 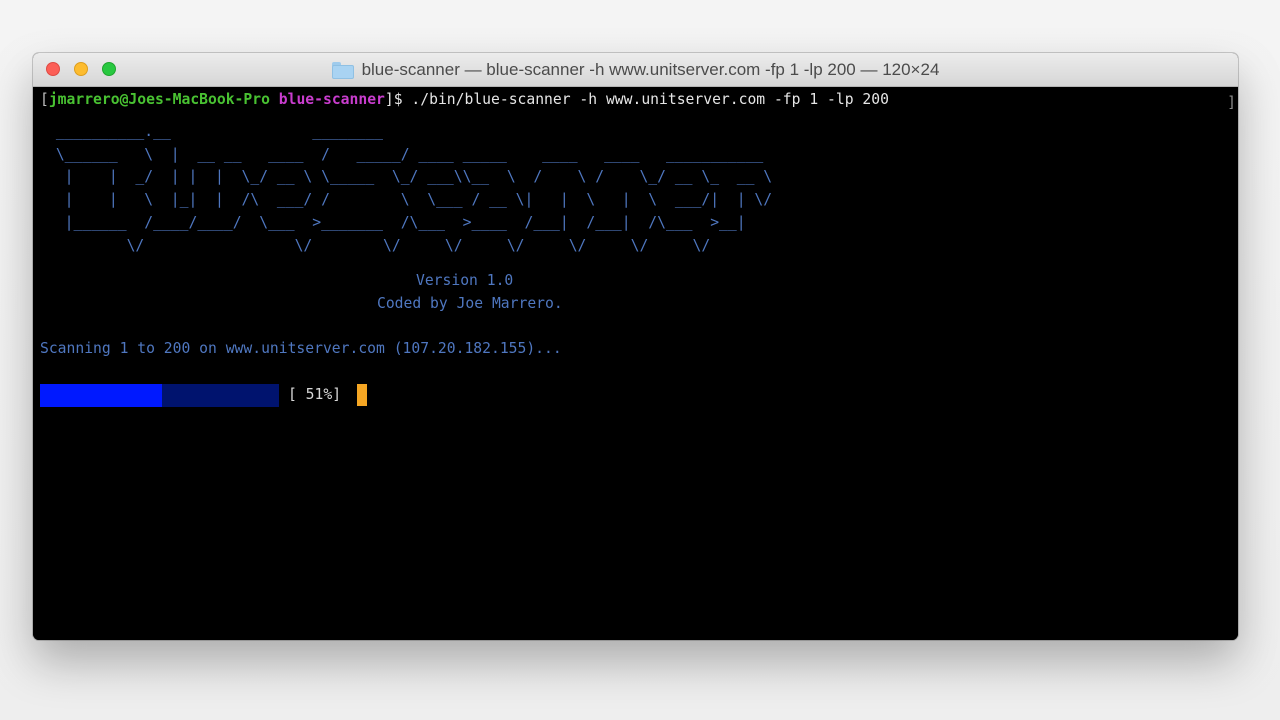 What do you see at coordinates (362, 395) in the screenshot?
I see `text-cursor` at bounding box center [362, 395].